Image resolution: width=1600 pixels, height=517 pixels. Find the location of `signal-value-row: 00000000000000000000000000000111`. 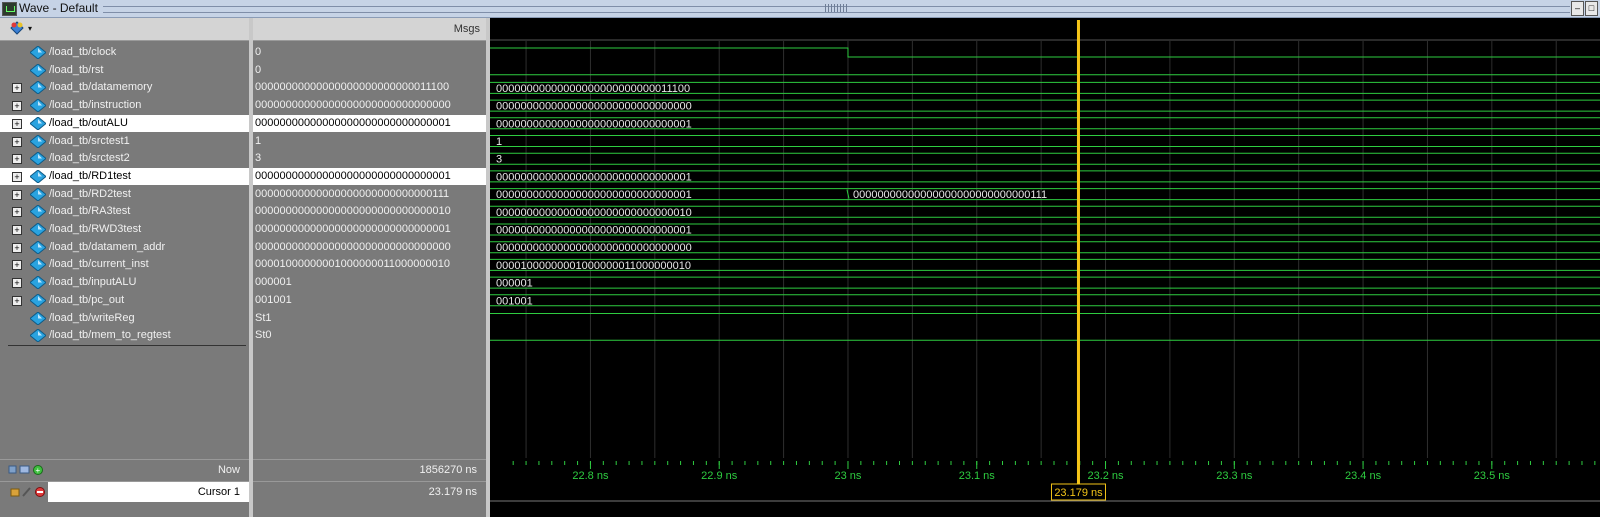

signal-value-row: 00000000000000000000000000000111 is located at coordinates (369, 194).